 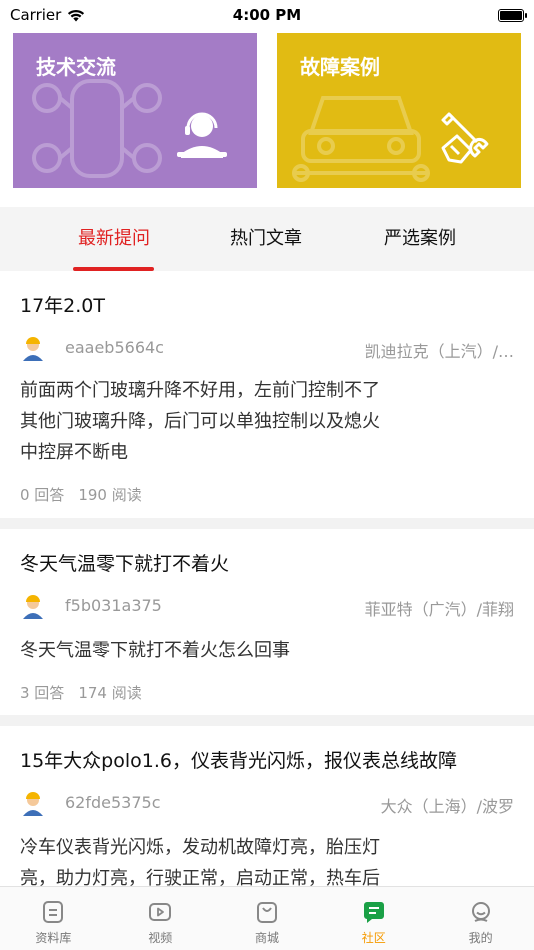 What do you see at coordinates (114, 239) in the screenshot?
I see `tab-latest-questions: 最新提问` at bounding box center [114, 239].